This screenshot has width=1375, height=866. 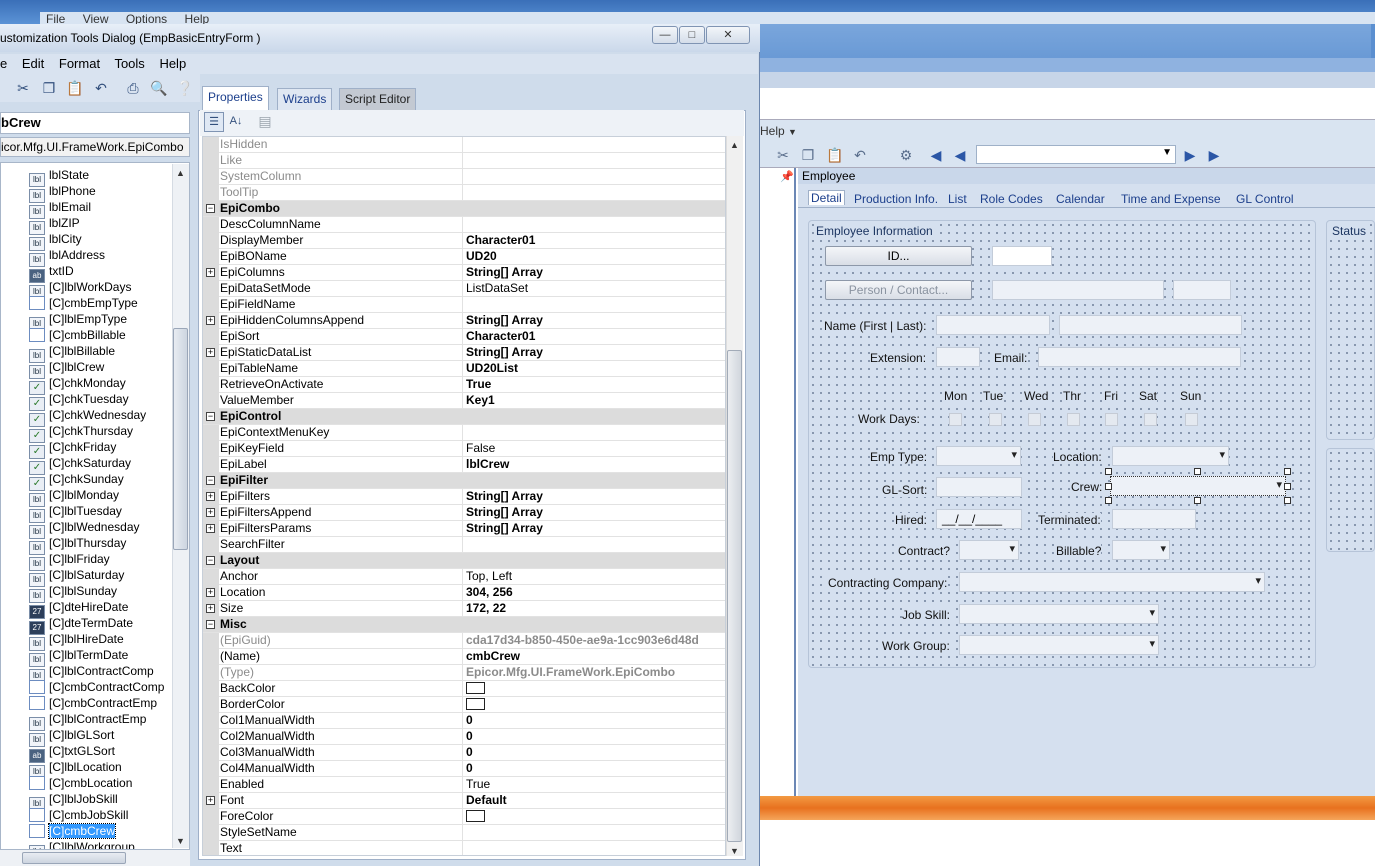 I want to click on property-value: 172, 22, so click(x=595, y=608).